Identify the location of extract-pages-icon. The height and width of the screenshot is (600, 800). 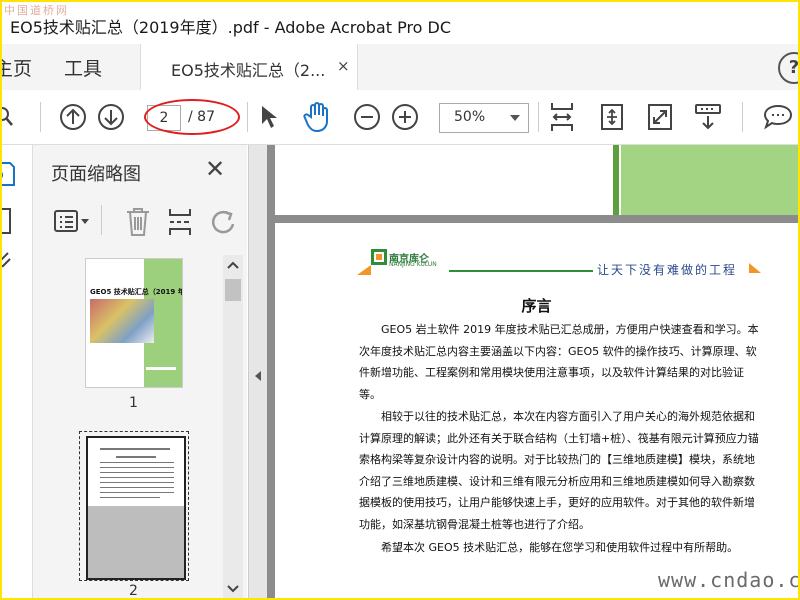
(180, 224).